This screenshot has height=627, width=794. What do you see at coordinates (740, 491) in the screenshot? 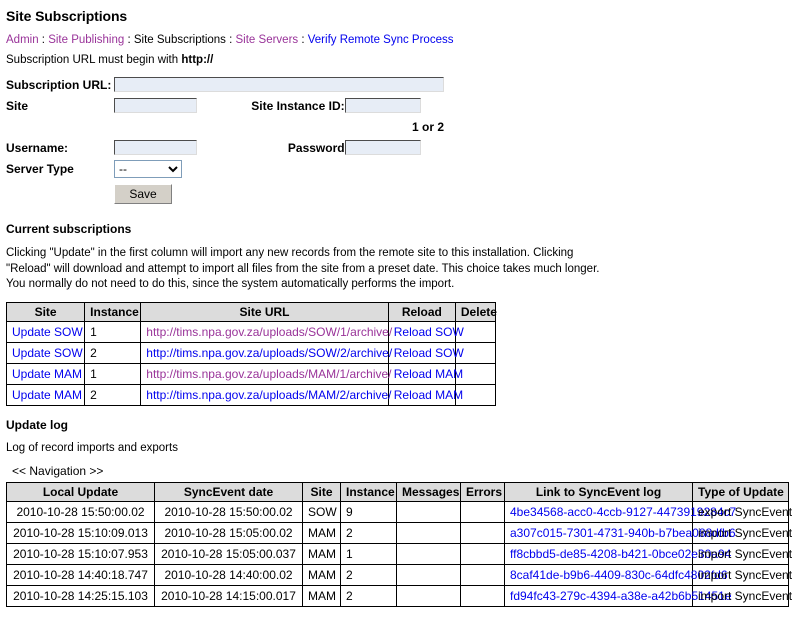
I see `col-header-type-of-update: Type of Update` at bounding box center [740, 491].